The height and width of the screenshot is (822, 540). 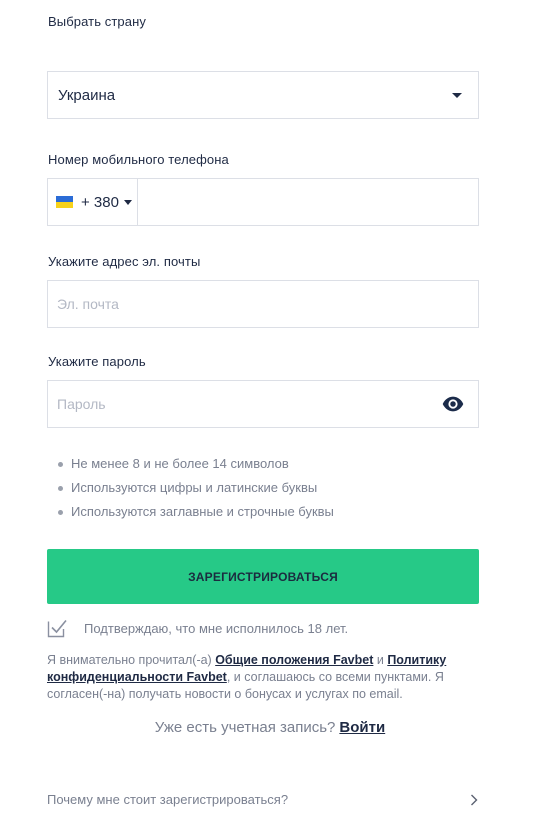 I want to click on phone-code: + 380, so click(x=100, y=202).